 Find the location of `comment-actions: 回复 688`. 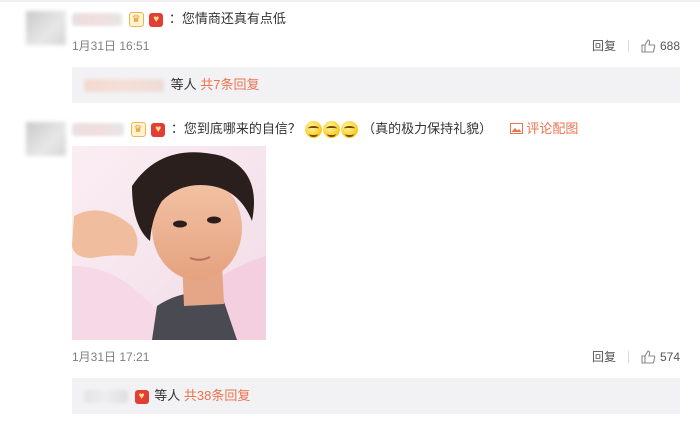

comment-actions: 回复 688 is located at coordinates (636, 45).